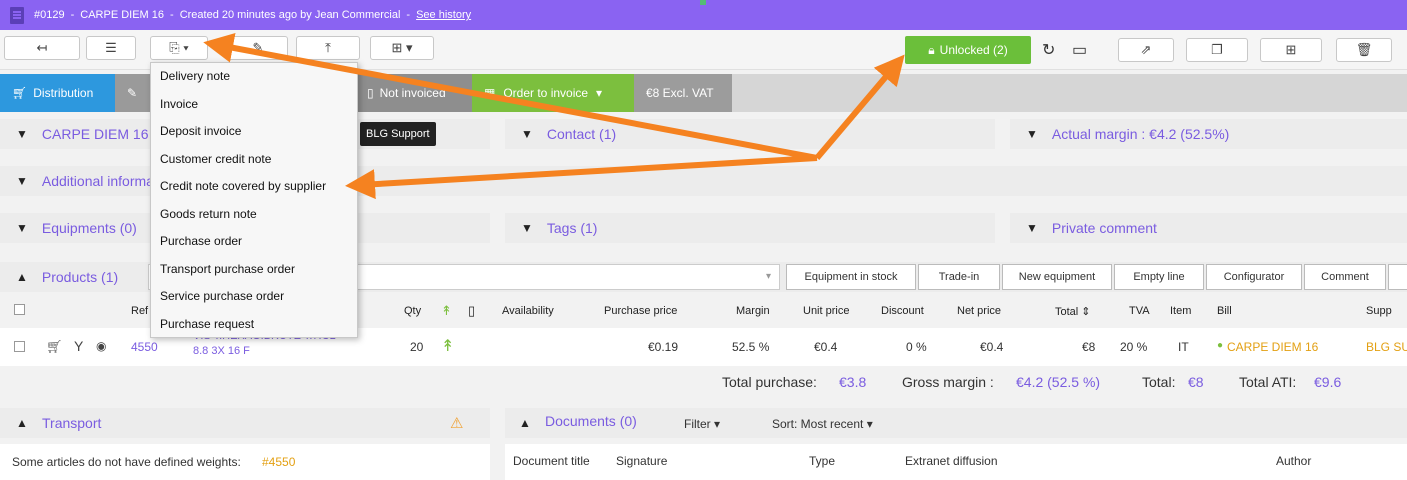 This screenshot has height=480, width=1407. Describe the element at coordinates (254, 242) in the screenshot. I see `menu-item-purchase-order: Purchase order` at that location.